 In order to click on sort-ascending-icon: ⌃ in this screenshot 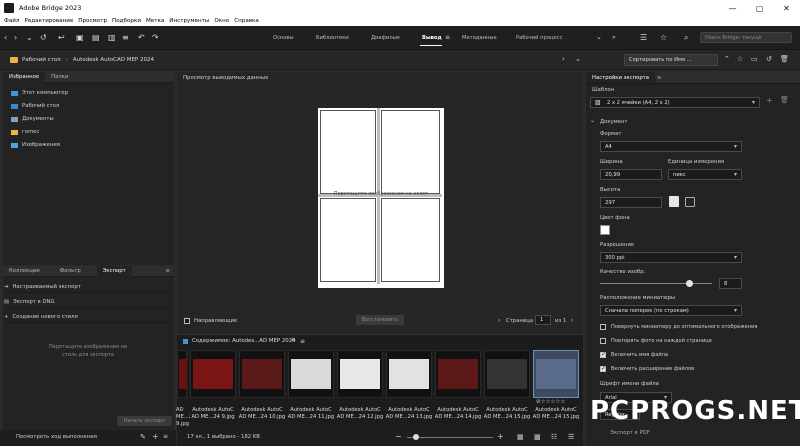, I will do `click(727, 59)`.